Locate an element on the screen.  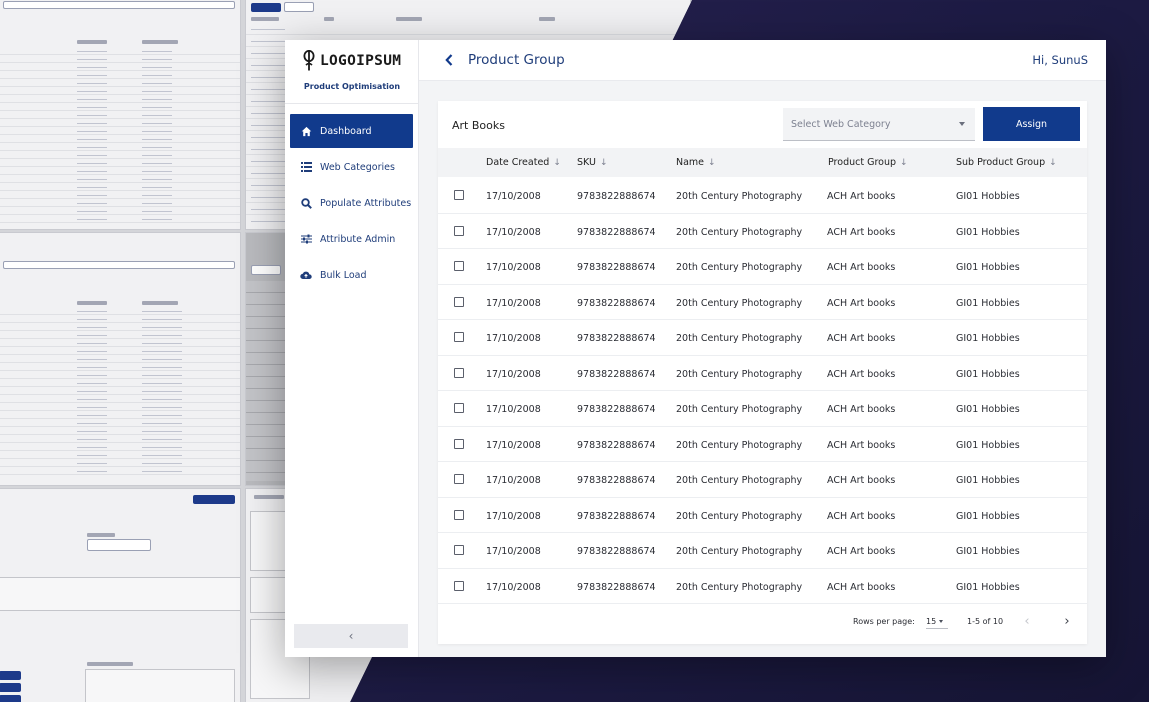
card-title: Art Books is located at coordinates (478, 125).